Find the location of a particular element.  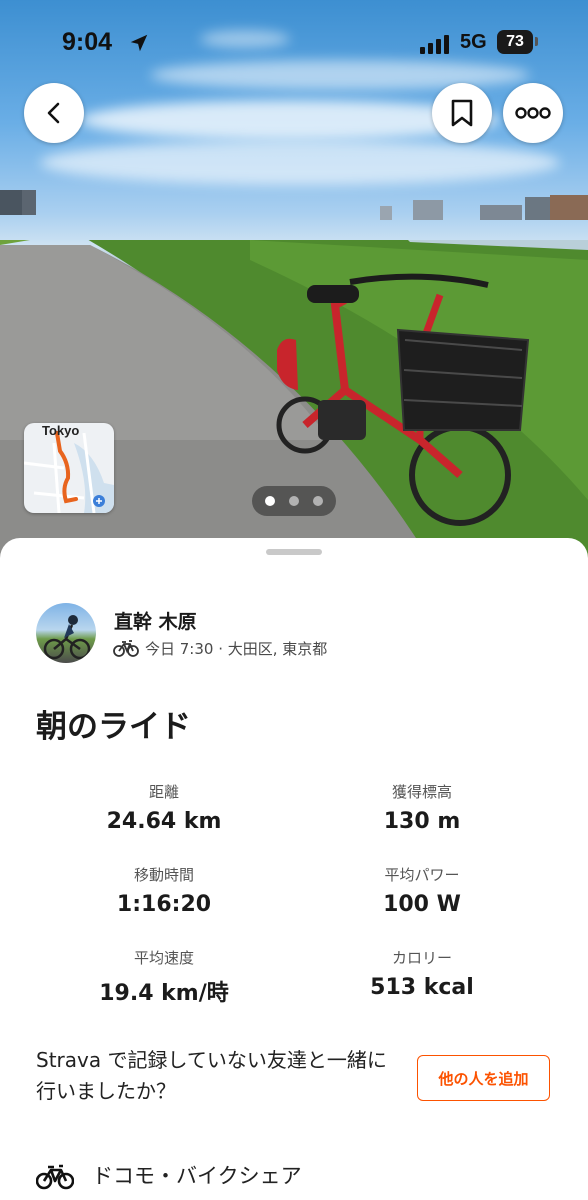

cellular-signal-icon is located at coordinates (434, 44).